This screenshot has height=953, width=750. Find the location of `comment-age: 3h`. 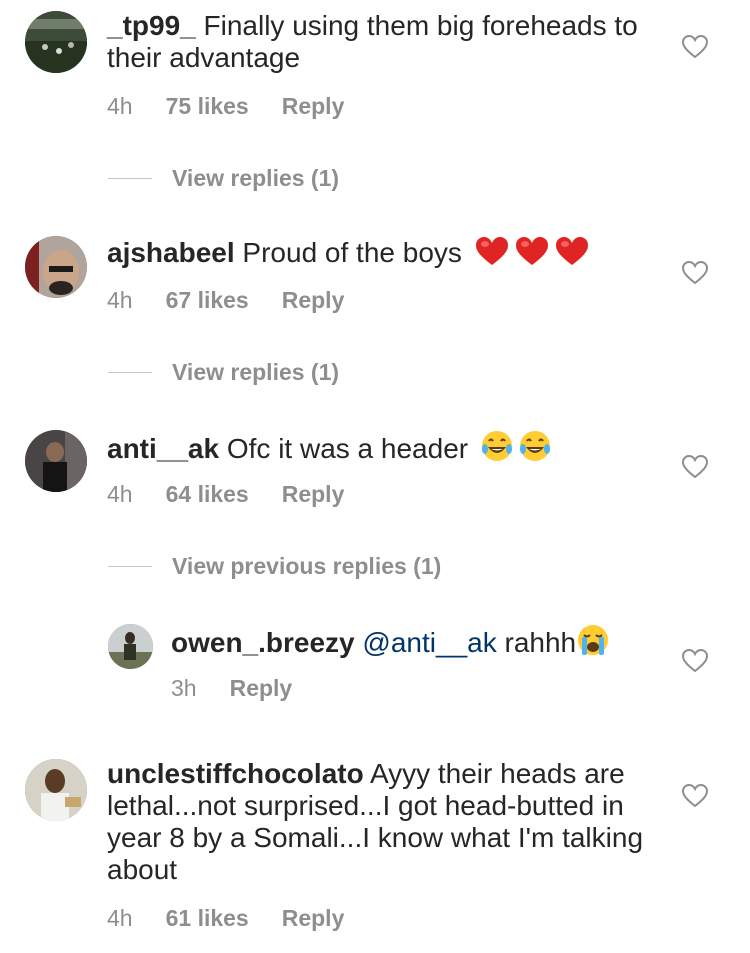

comment-age: 3h is located at coordinates (184, 688).